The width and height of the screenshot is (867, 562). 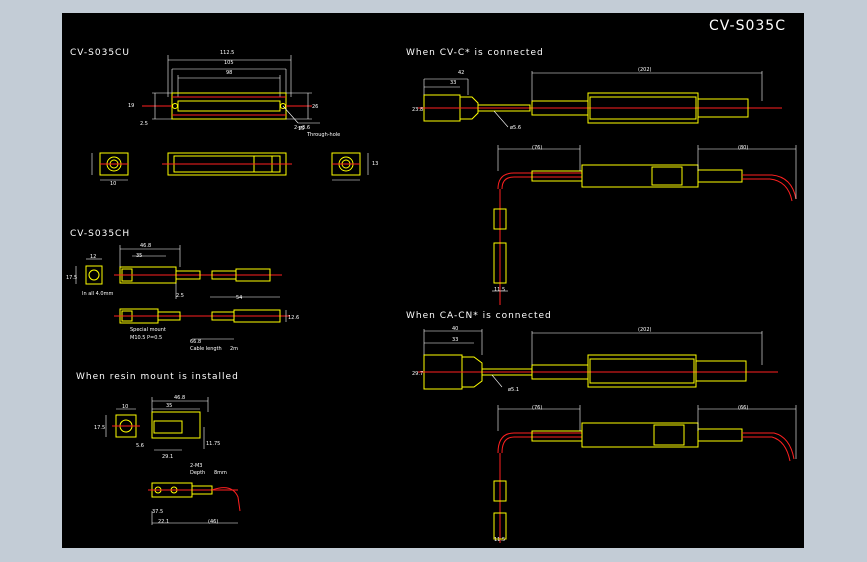 What do you see at coordinates (461, 73) in the screenshot?
I see `dim-label: 42` at bounding box center [461, 73].